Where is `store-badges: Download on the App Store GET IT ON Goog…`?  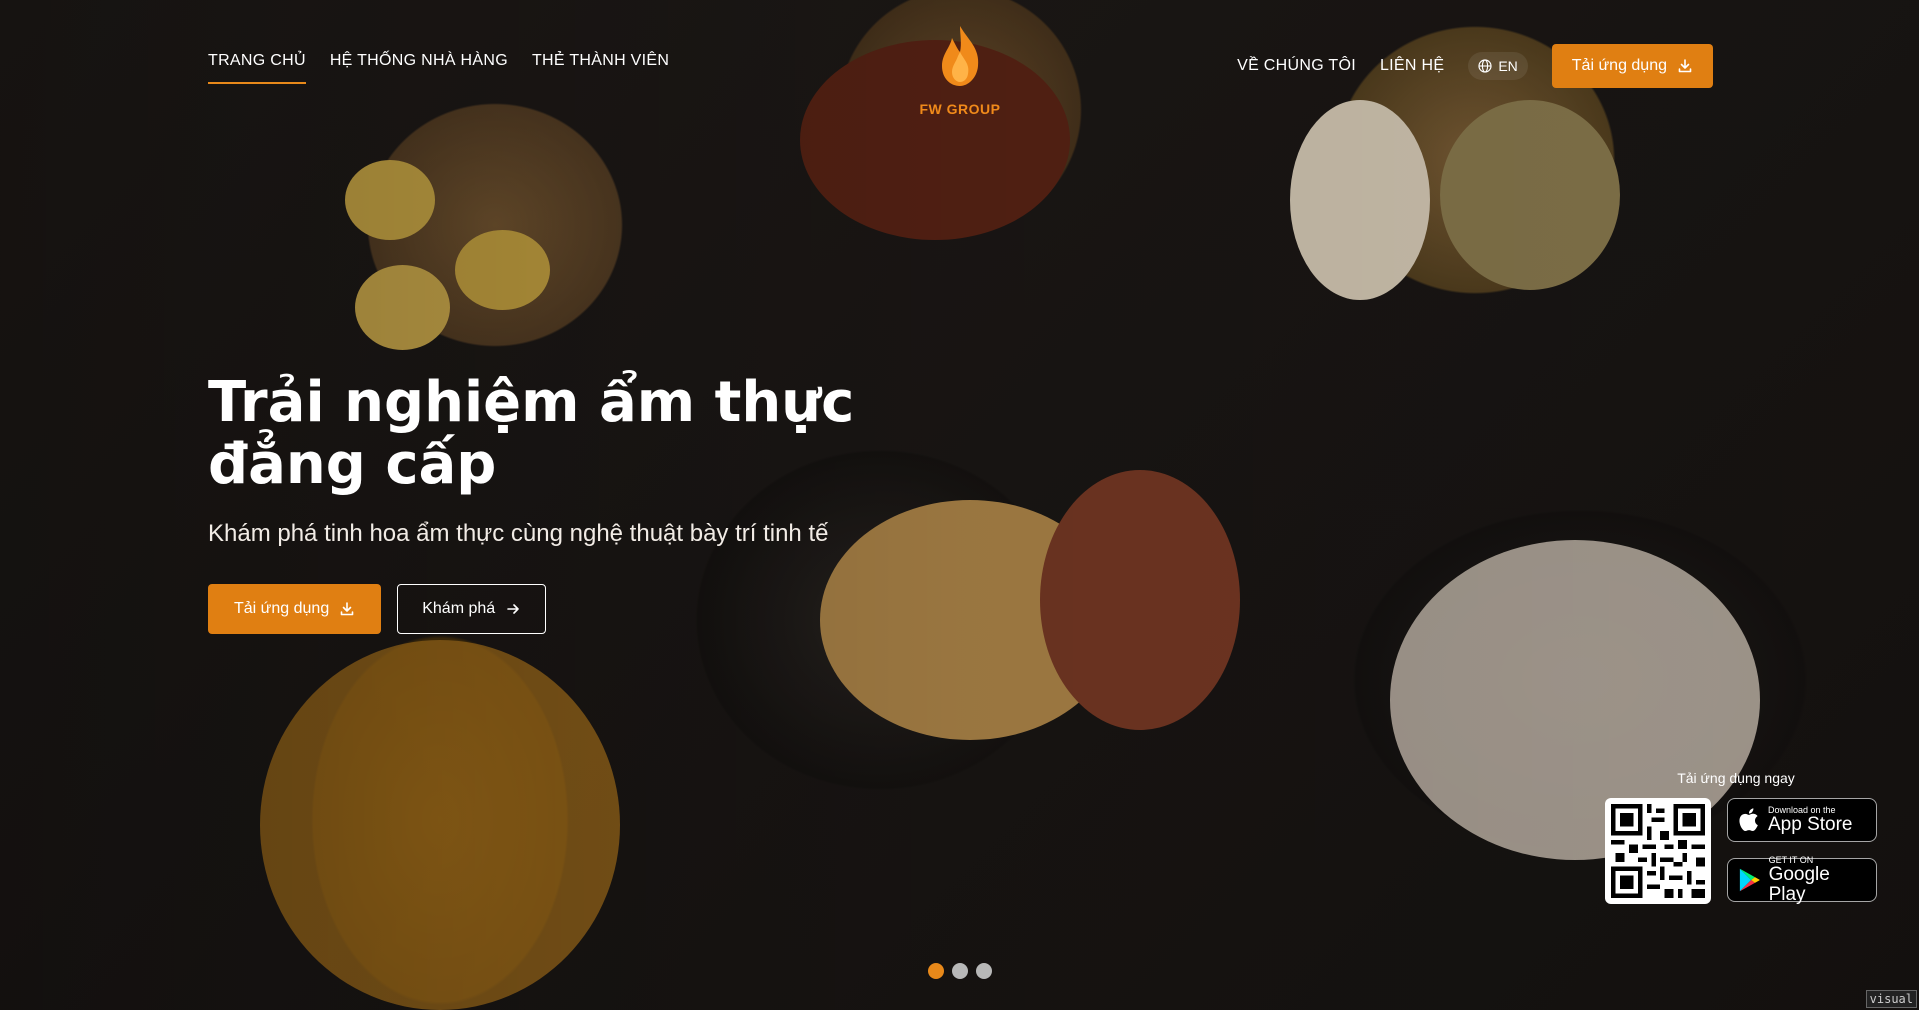 store-badges: Download on the App Store GET IT ON Goog… is located at coordinates (1802, 851).